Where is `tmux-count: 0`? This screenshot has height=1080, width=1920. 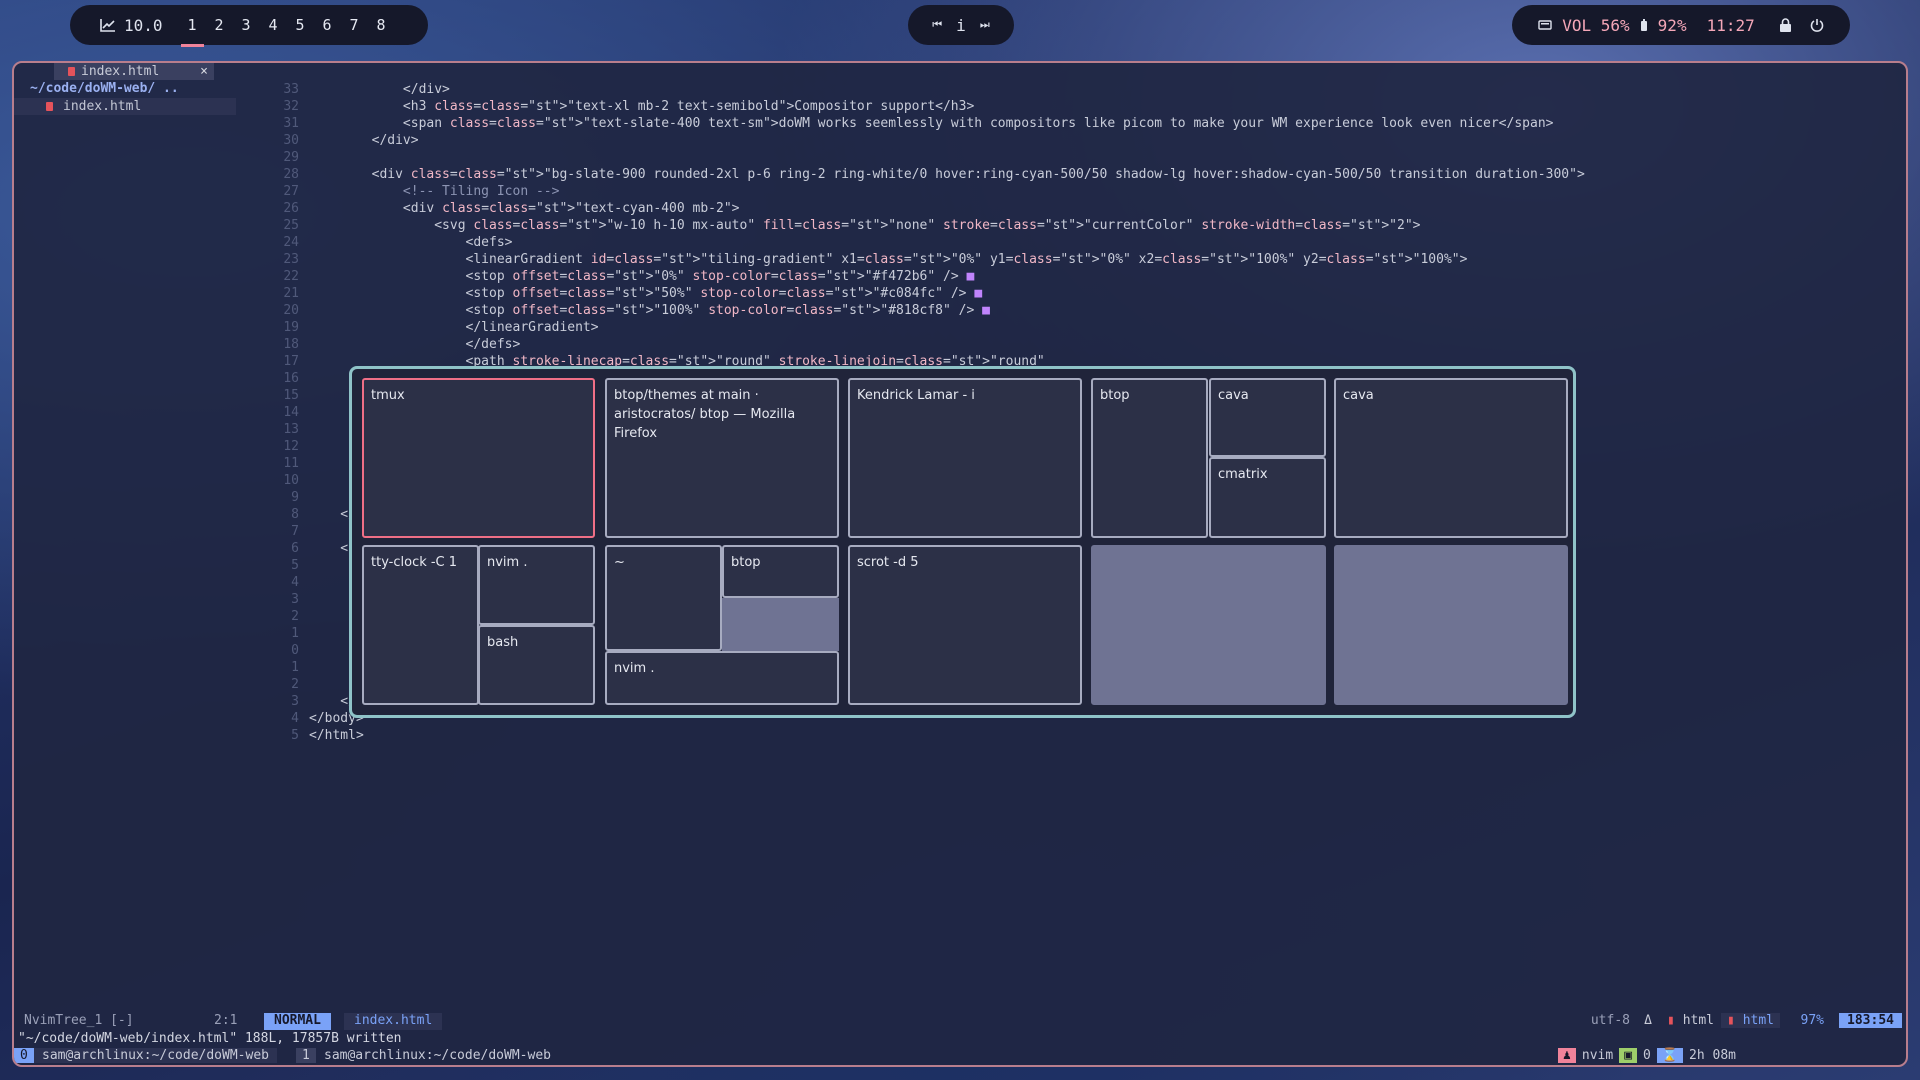
tmux-count: 0 is located at coordinates (1647, 1055).